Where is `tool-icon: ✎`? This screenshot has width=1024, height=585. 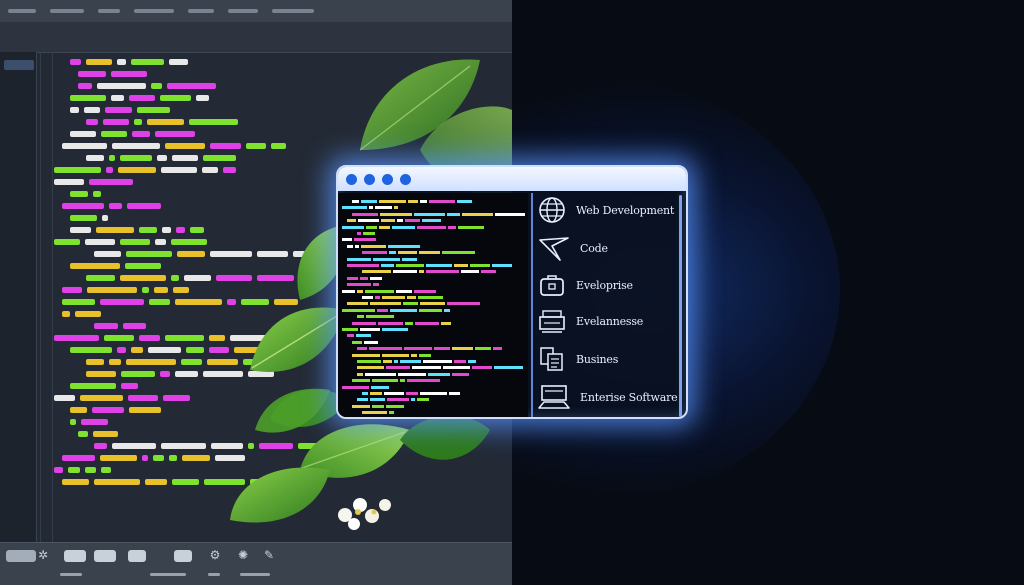
tool-icon: ✎ is located at coordinates (269, 555).